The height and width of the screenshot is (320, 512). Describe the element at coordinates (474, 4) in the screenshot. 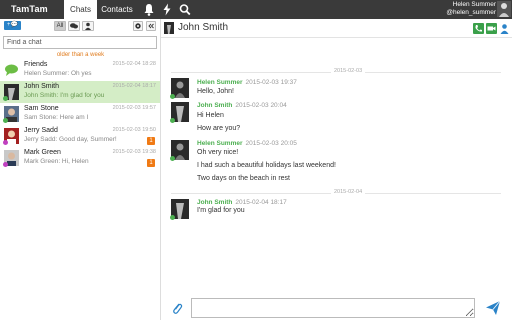

I see `current-user-name: Helen Summer` at that location.